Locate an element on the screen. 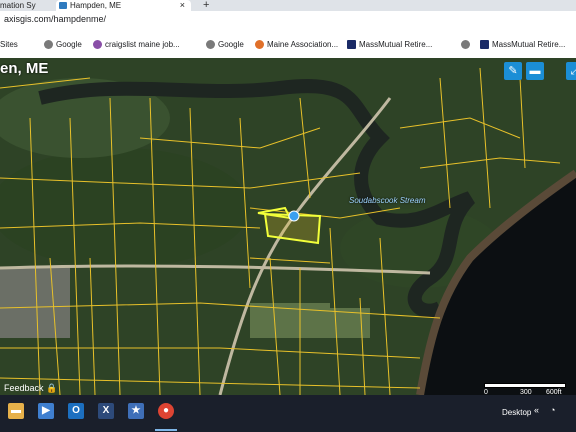 Image resolution: width=576 pixels, height=432 pixels. url-text: axisgis.com/hampdenme/ is located at coordinates (55, 19).